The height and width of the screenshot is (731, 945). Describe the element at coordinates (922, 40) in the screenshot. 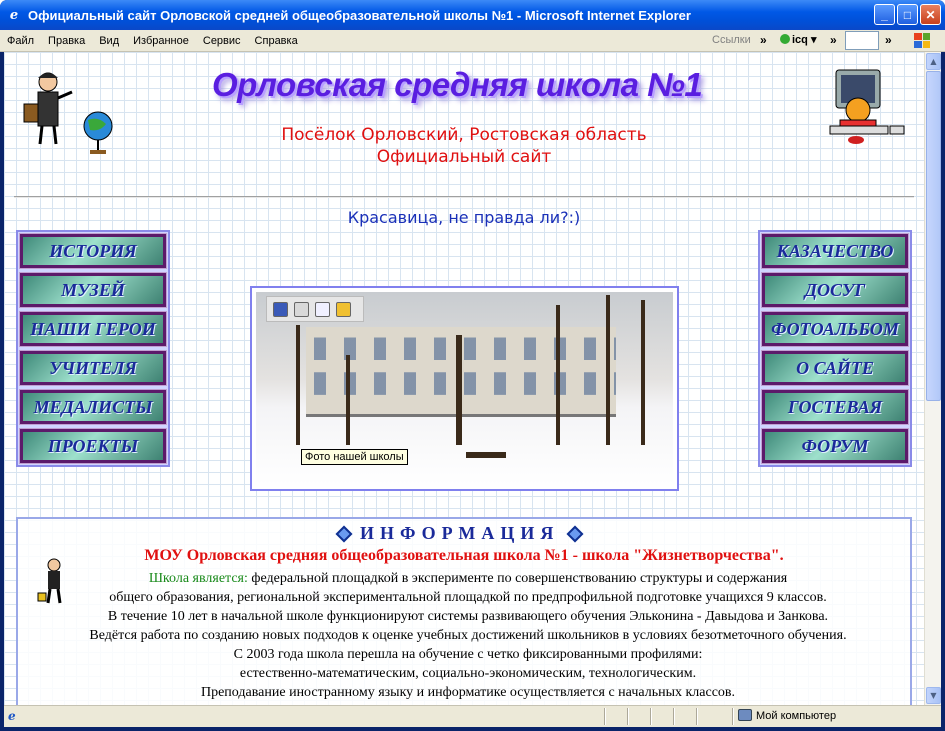

I see `windows-logo-icon` at that location.